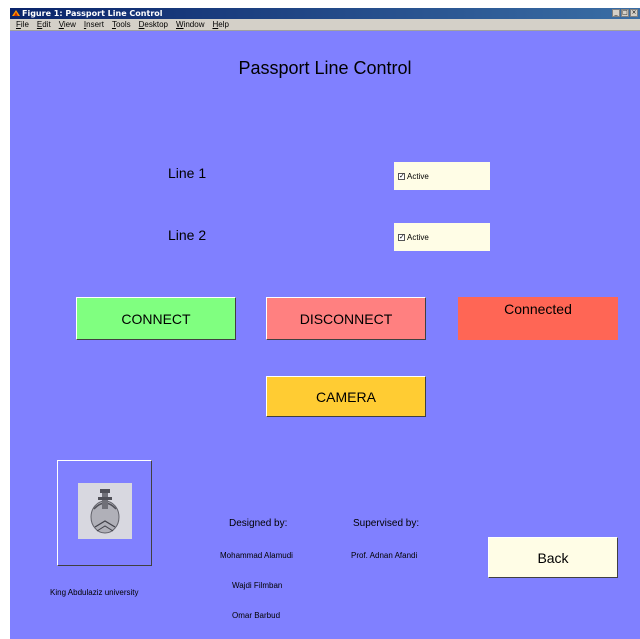 This screenshot has width=640, height=639. What do you see at coordinates (67, 24) in the screenshot?
I see `menu-view: View` at bounding box center [67, 24].